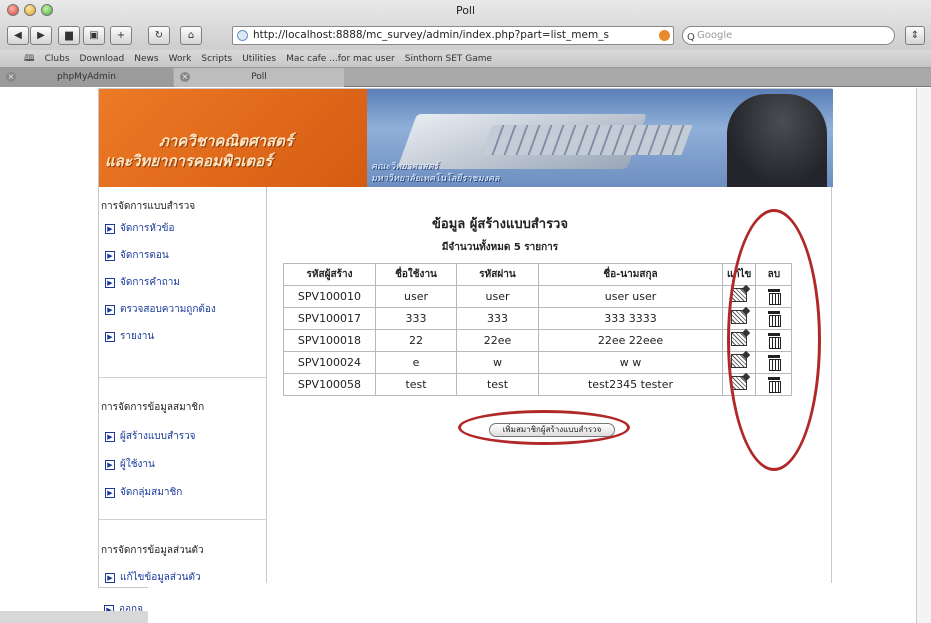 The height and width of the screenshot is (623, 931). I want to click on print-button: ▆, so click(69, 35).